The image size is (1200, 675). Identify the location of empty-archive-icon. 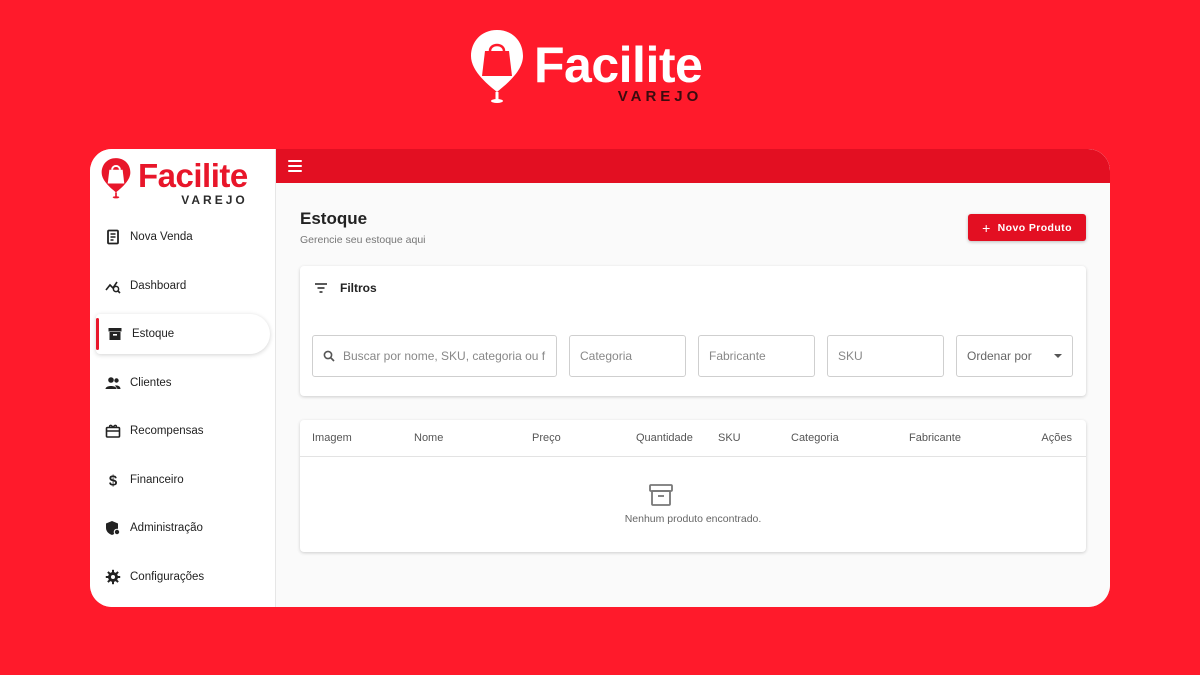
(661, 495).